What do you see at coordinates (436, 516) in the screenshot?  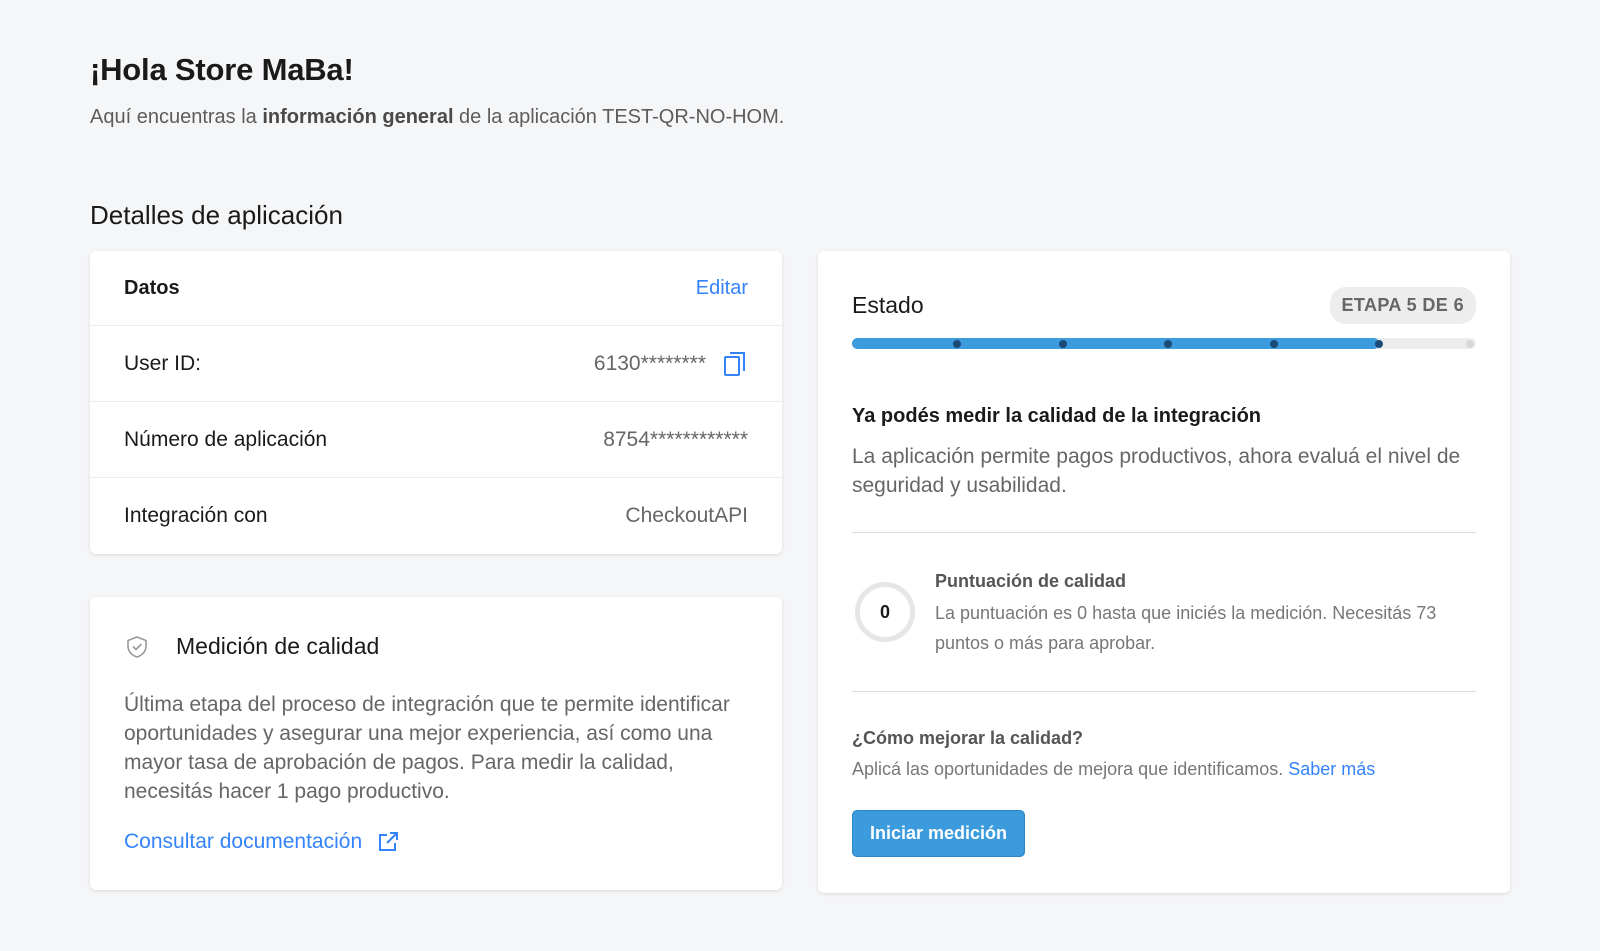 I see `integration-row: Integración con CheckoutAPI` at bounding box center [436, 516].